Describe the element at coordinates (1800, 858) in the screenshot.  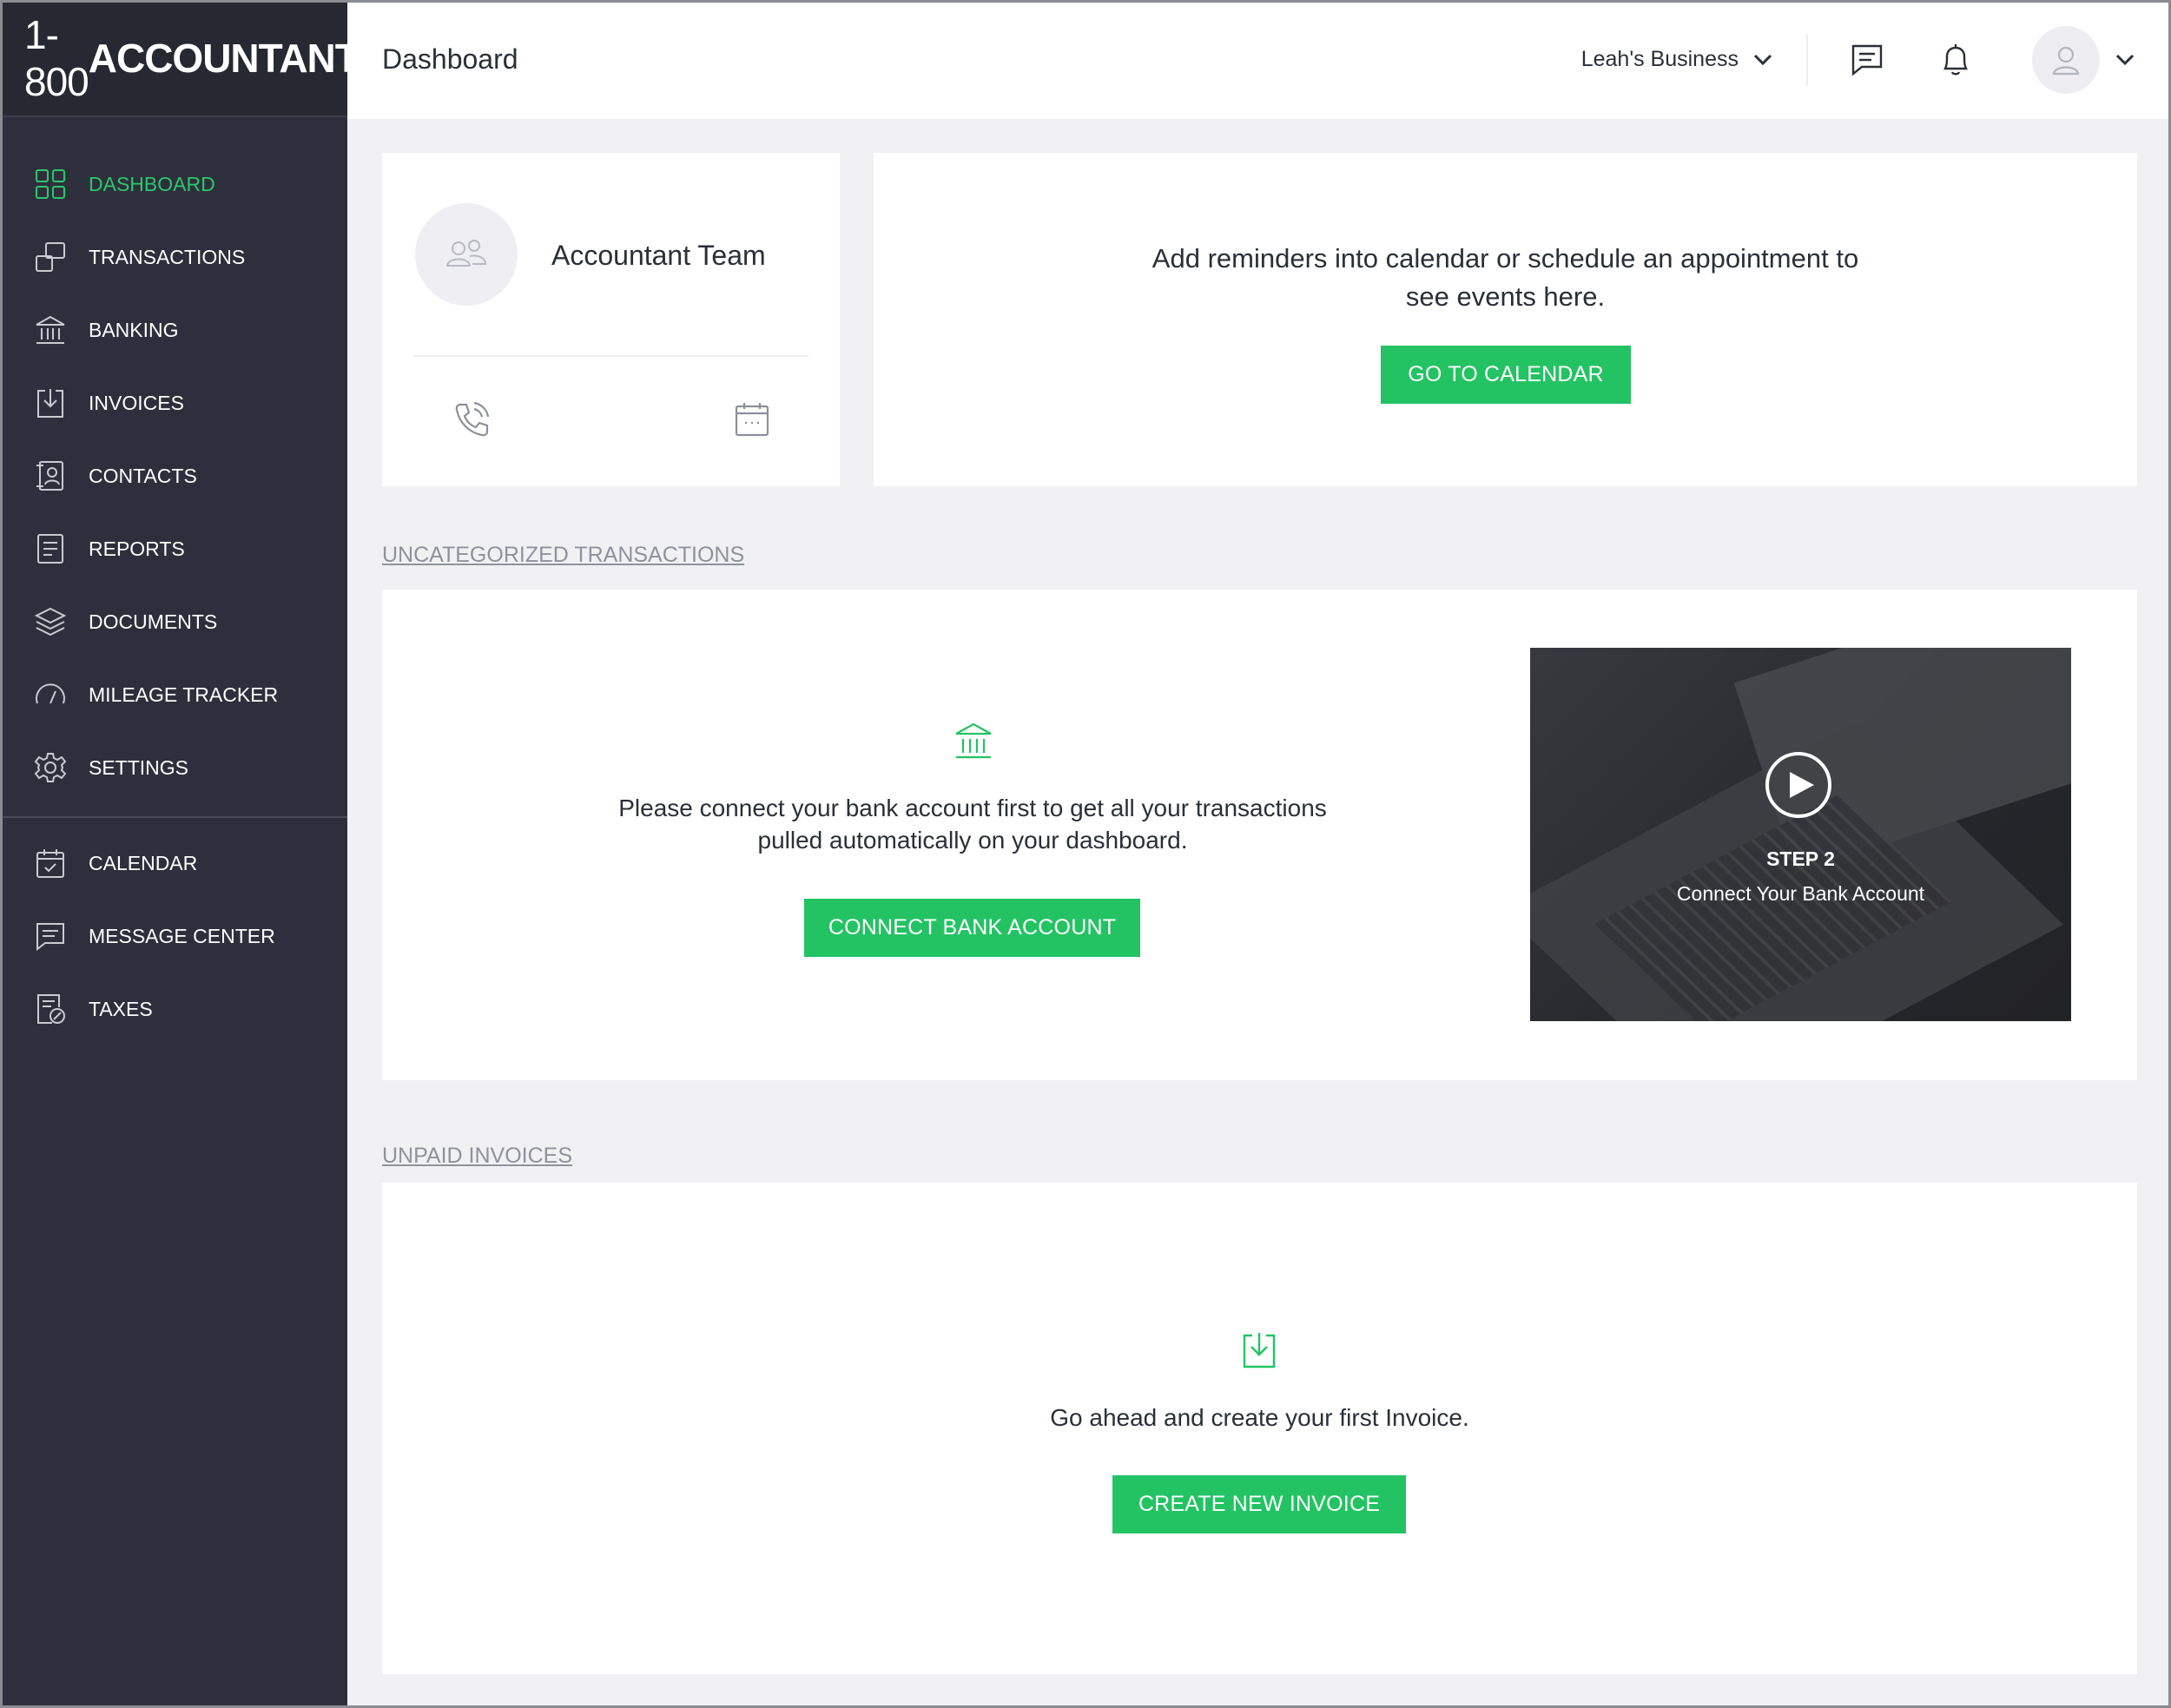
I see `video-step-label: STEP 2` at that location.